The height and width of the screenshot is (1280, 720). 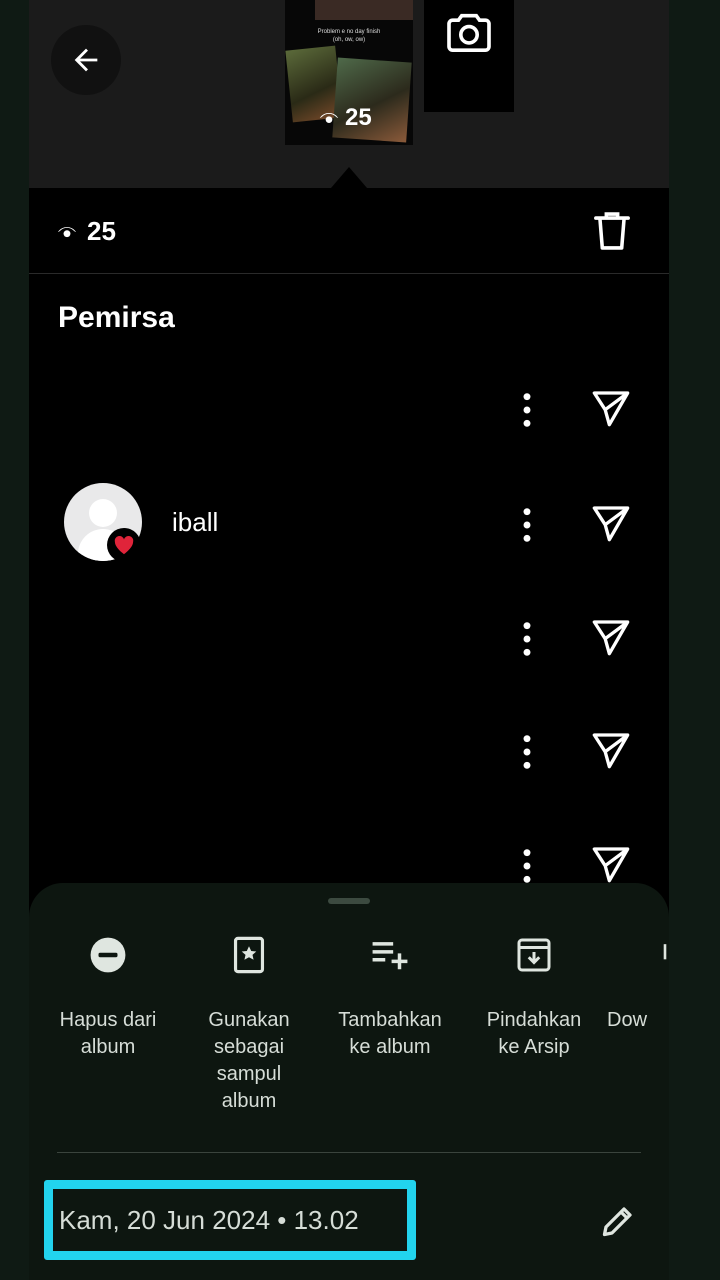 What do you see at coordinates (358, 117) in the screenshot?
I see `thumbnail-views-value: 25` at bounding box center [358, 117].